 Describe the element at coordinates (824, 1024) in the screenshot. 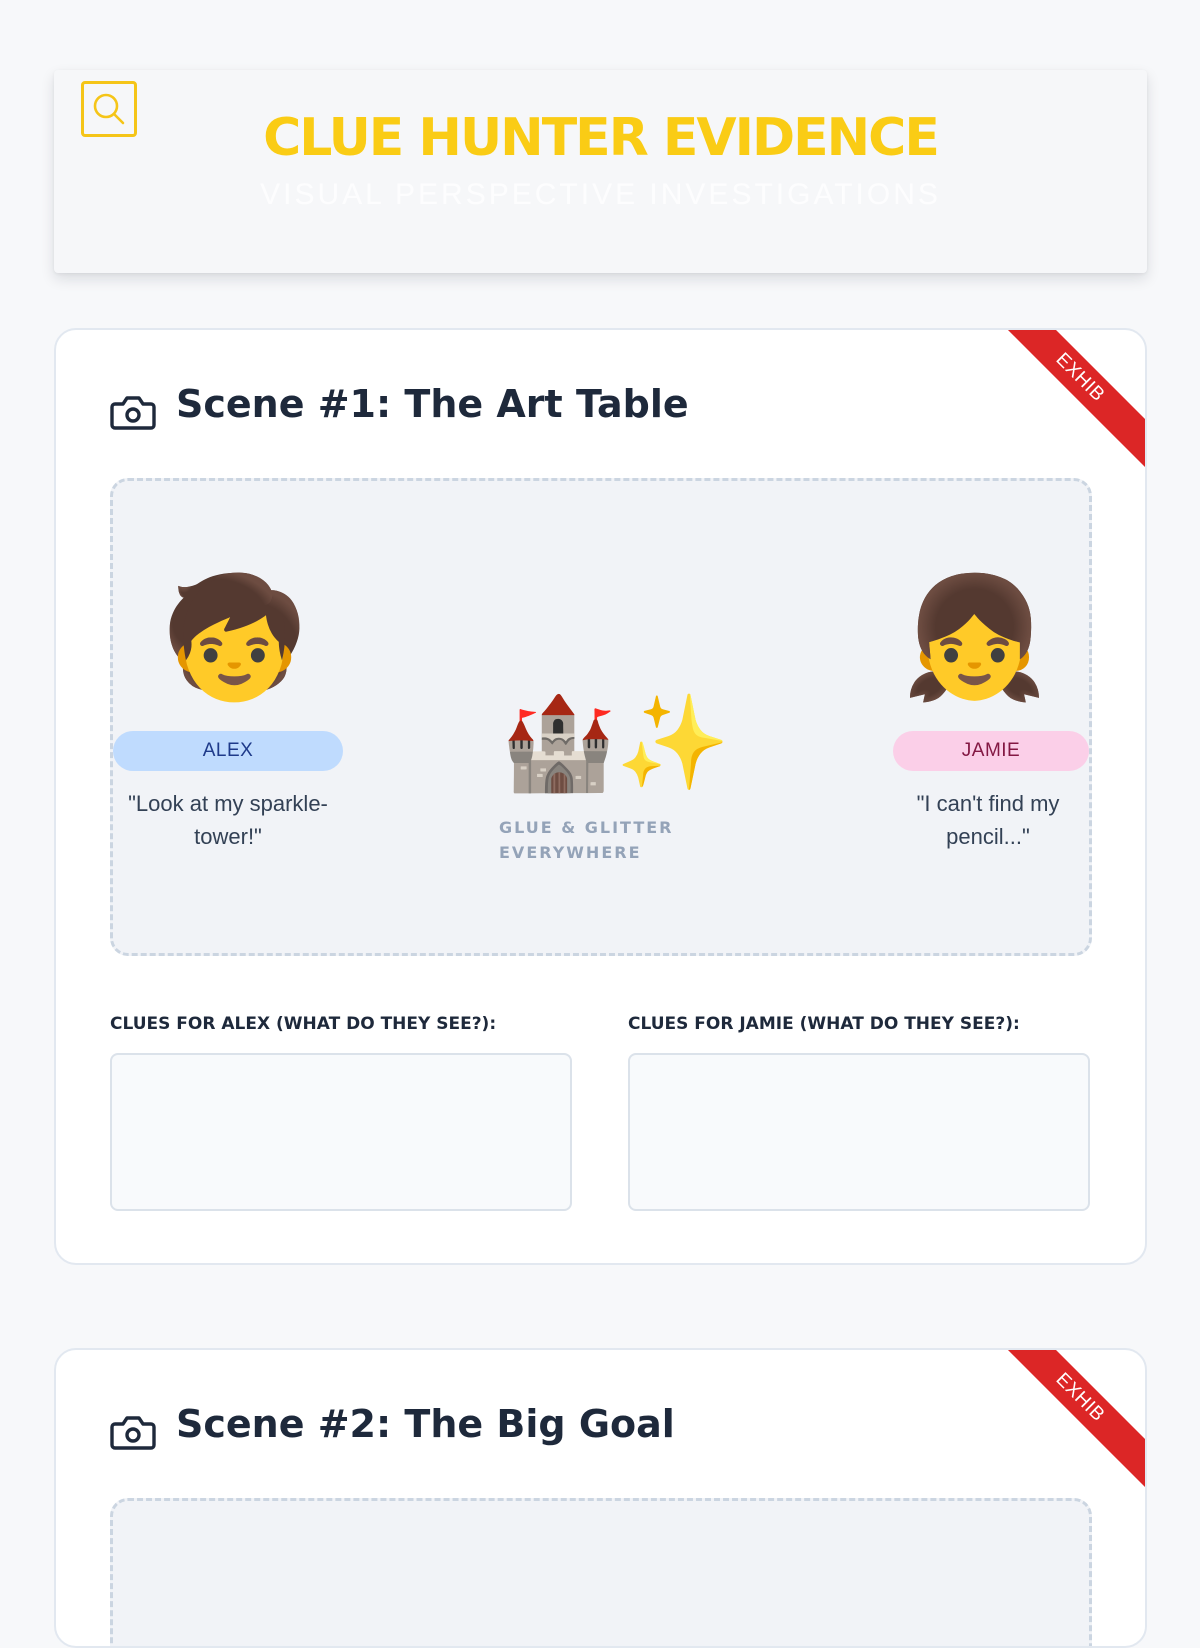

I see `clues-jamie-label: CLUES FOR JAMIE (WHAT DO THEY SEE?):` at that location.